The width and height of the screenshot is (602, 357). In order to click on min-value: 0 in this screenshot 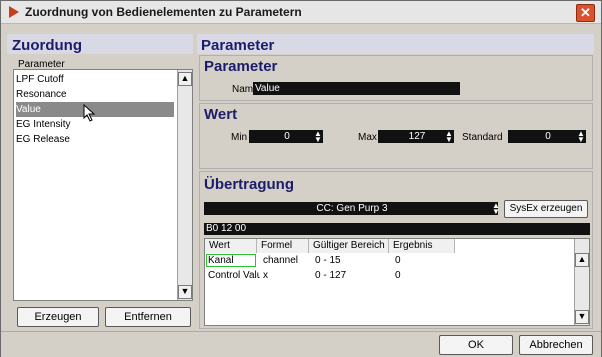, I will do `click(287, 136)`.